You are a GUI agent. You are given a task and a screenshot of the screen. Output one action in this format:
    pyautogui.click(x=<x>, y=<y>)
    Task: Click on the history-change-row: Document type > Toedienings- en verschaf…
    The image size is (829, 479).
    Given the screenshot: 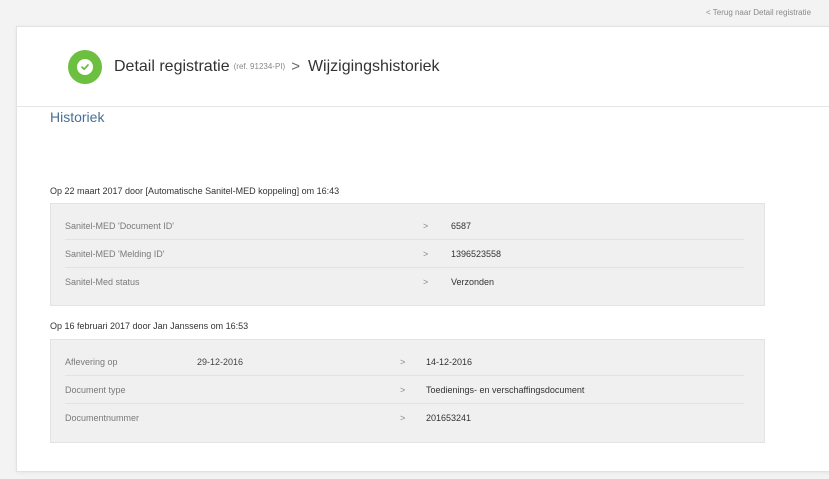 What is the action you would take?
    pyautogui.click(x=404, y=390)
    